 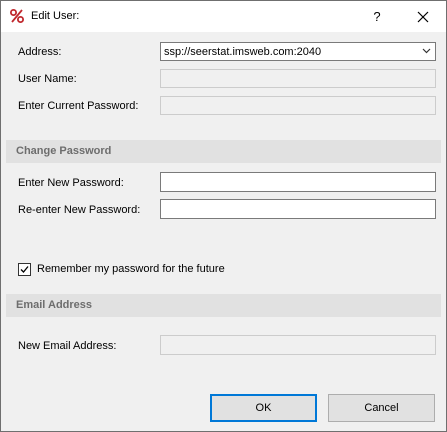 I want to click on cancel-button-label: Cancel, so click(x=381, y=408).